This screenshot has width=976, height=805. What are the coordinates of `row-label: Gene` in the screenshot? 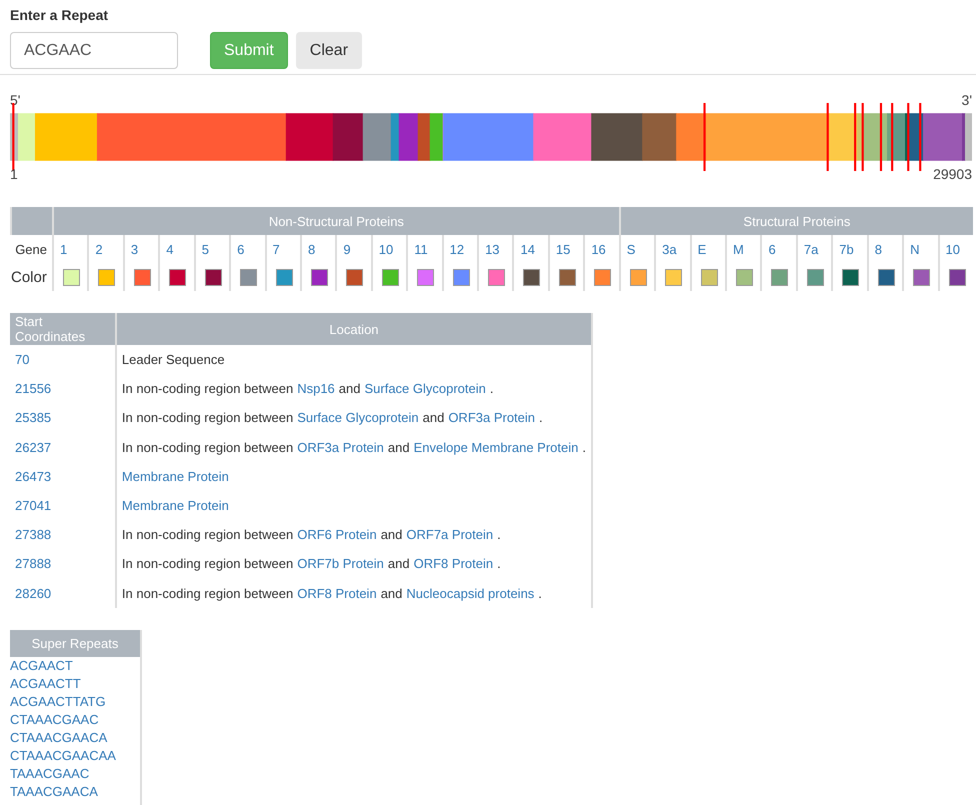 It's located at (32, 249).